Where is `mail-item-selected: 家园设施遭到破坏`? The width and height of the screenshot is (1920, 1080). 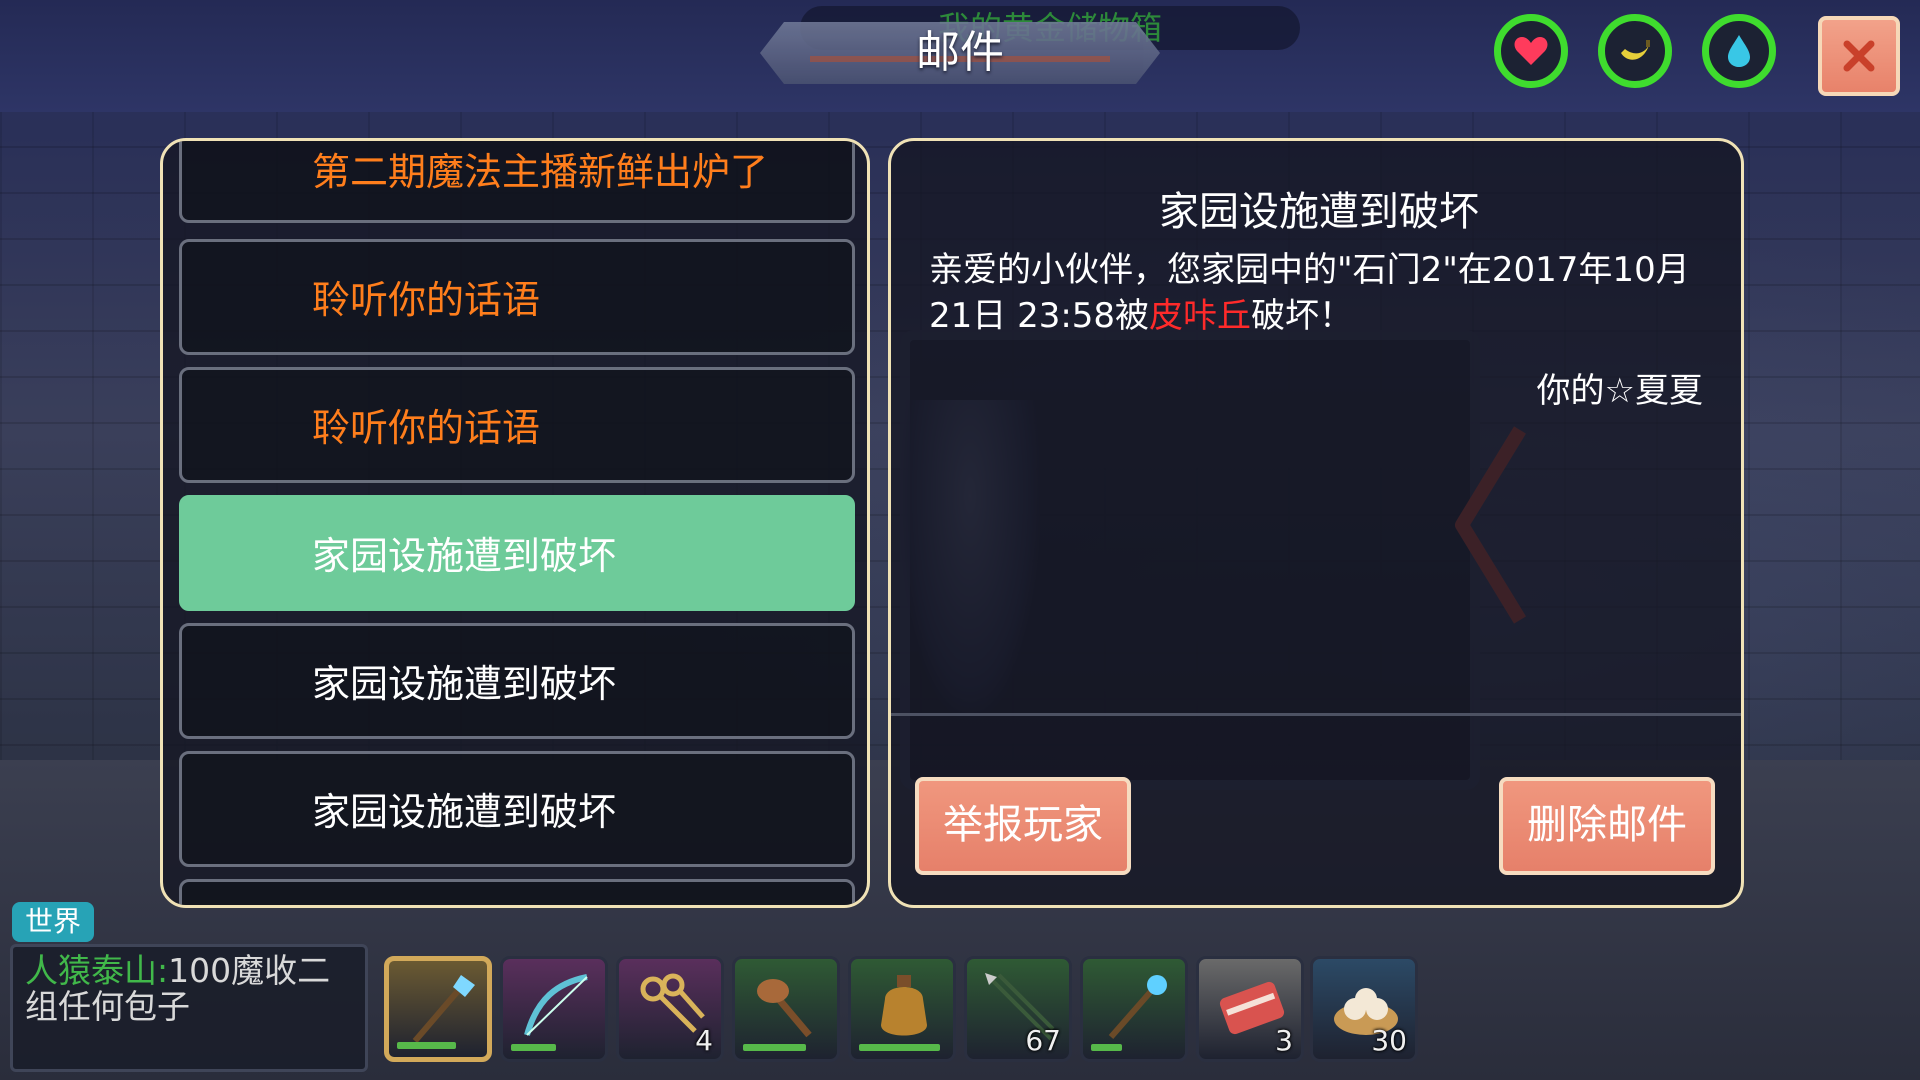
mail-item-selected: 家园设施遭到破坏 is located at coordinates (517, 553).